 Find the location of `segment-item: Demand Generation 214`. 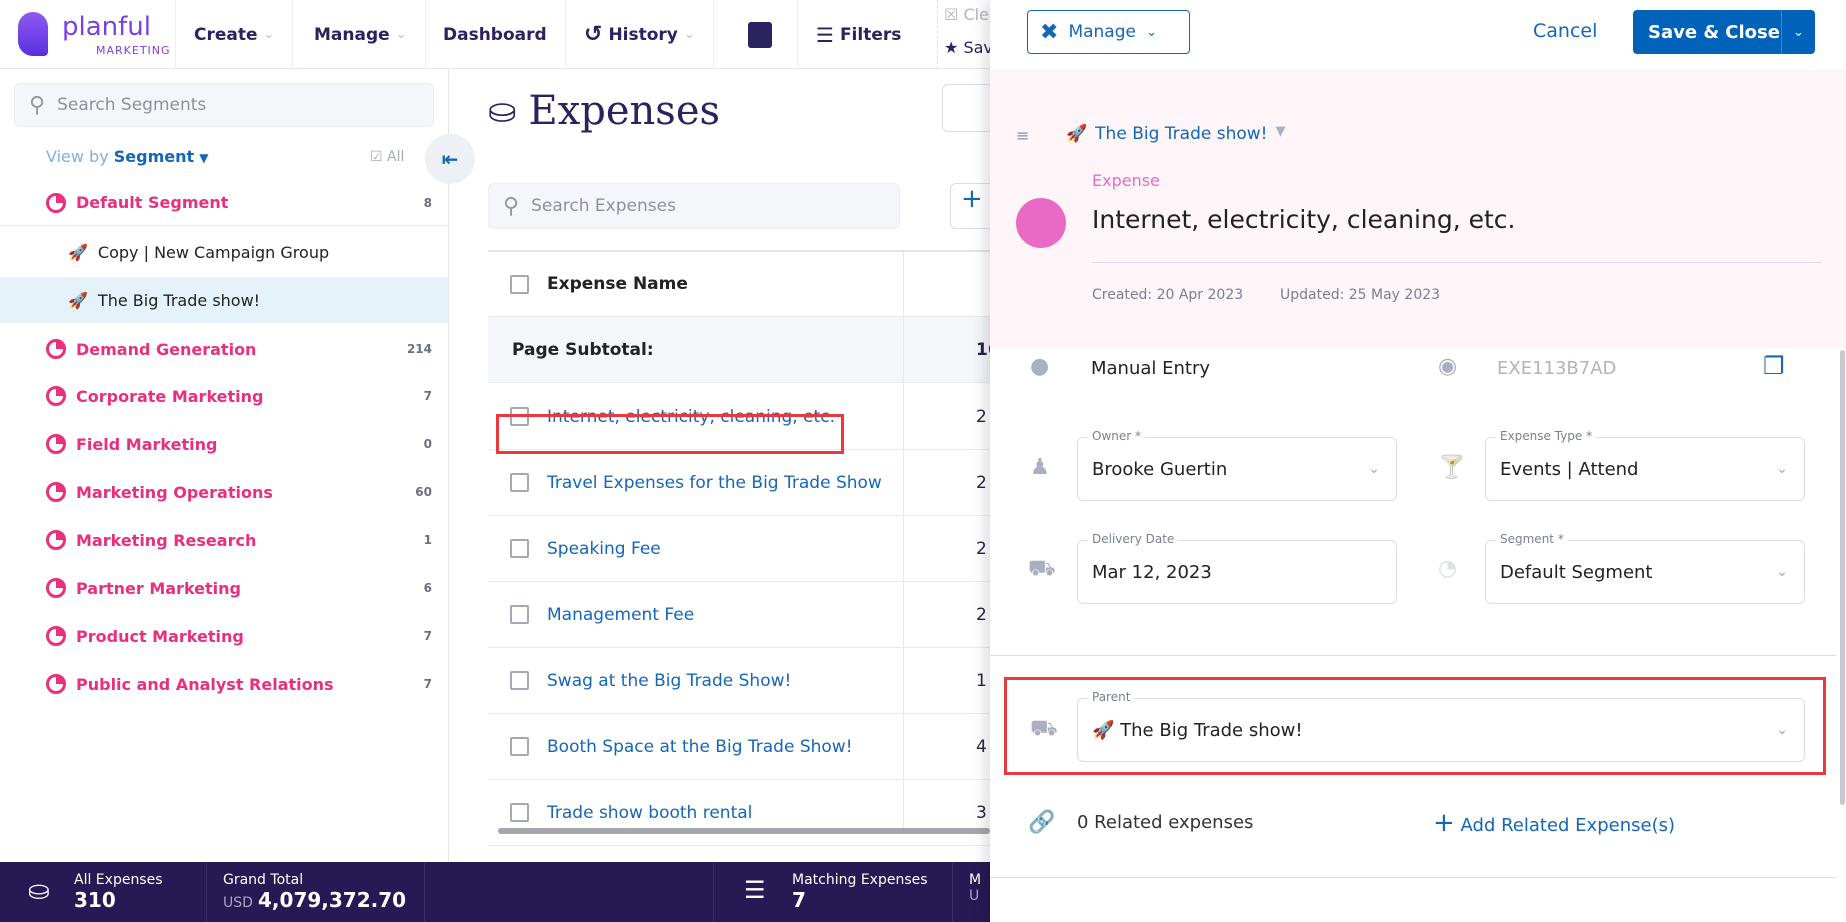

segment-item: Demand Generation 214 is located at coordinates (224, 349).